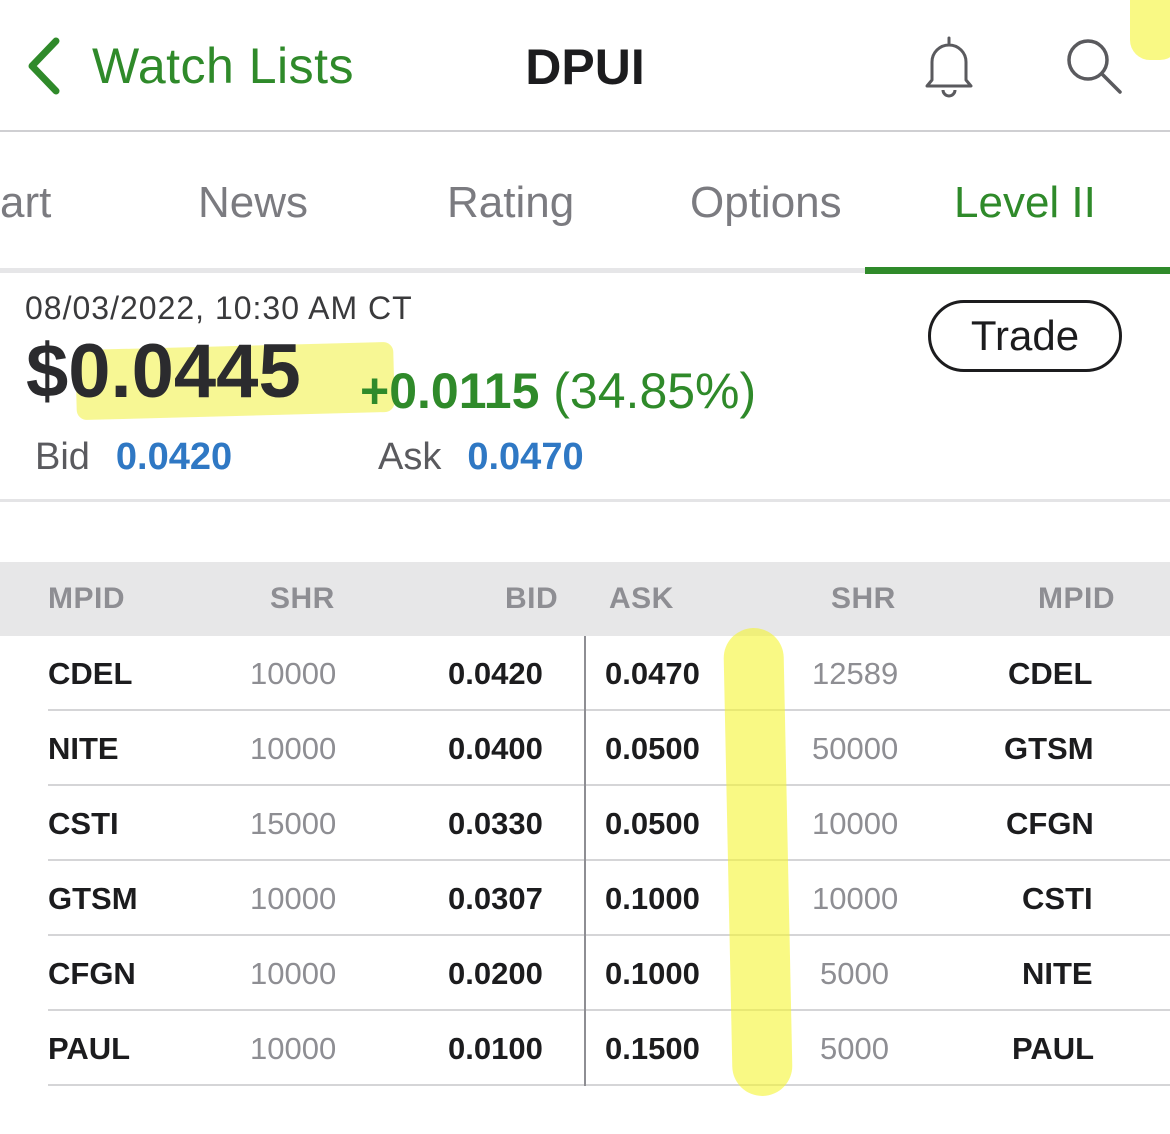  Describe the element at coordinates (83, 748) in the screenshot. I see `bid-mpid: NITE` at that location.